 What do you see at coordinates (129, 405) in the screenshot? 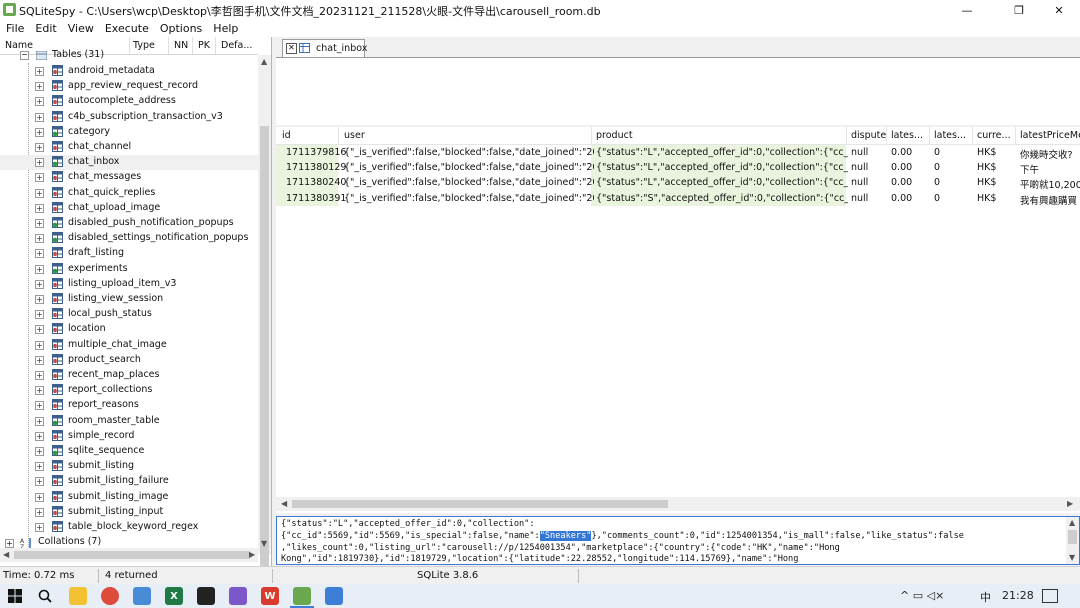
I see `tree-item-report-reasons: + report_reasons` at bounding box center [129, 405].